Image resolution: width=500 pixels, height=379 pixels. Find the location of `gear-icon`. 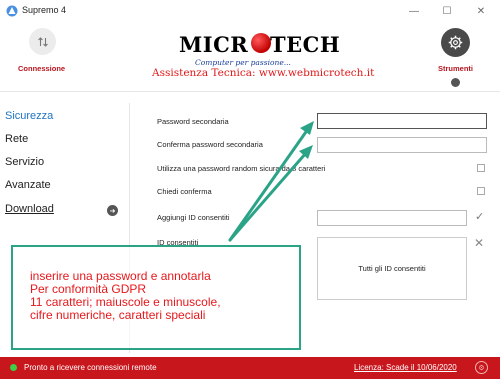

gear-icon is located at coordinates (455, 42).